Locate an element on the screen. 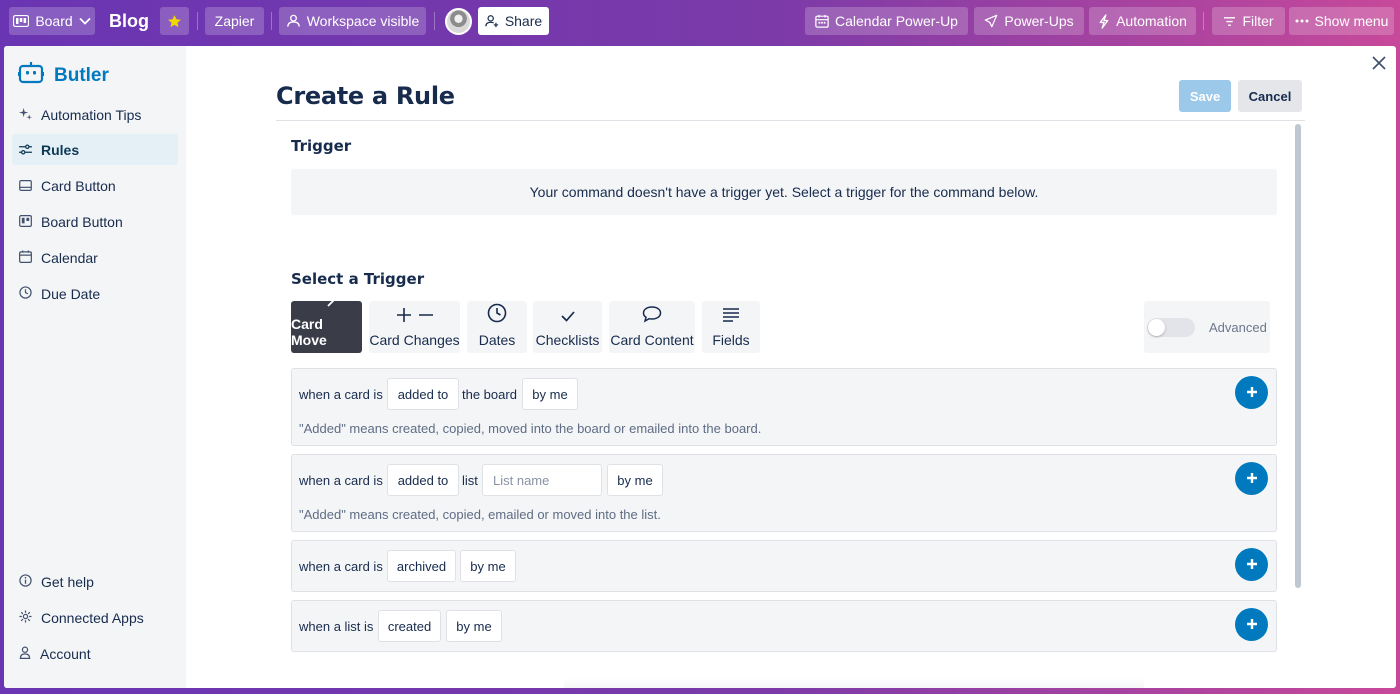 The width and height of the screenshot is (1400, 694). comment-icon is located at coordinates (652, 315).